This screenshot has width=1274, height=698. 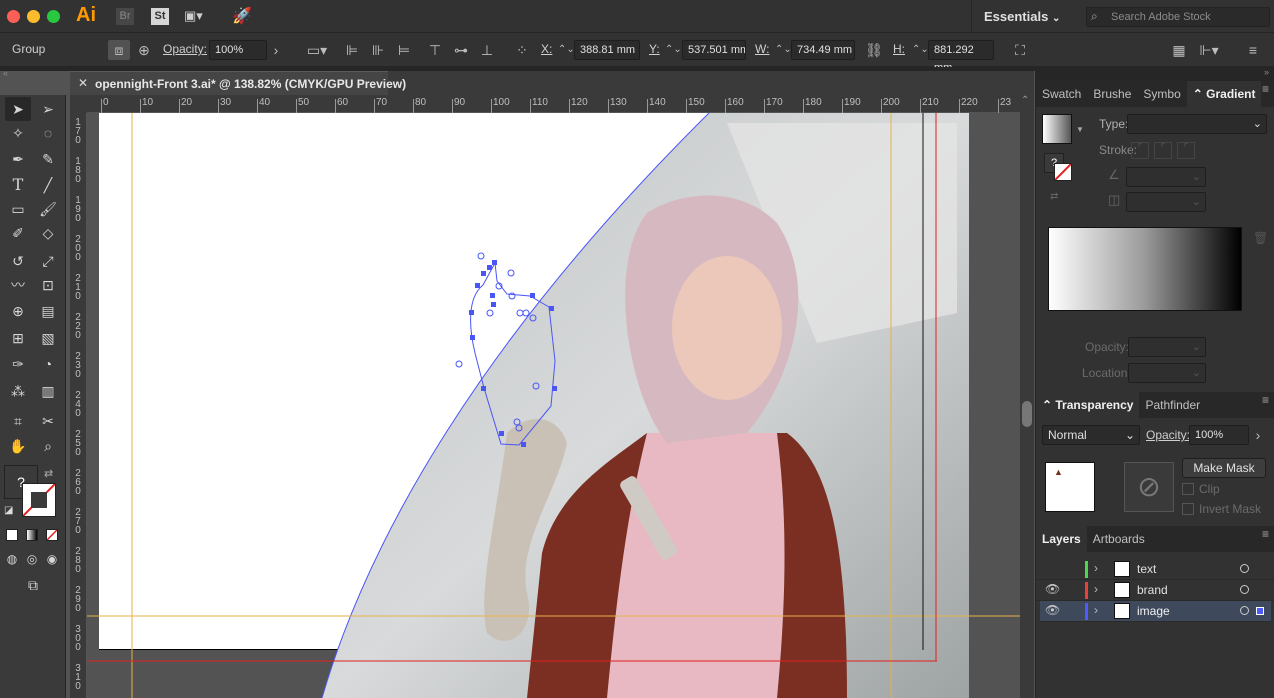 What do you see at coordinates (48, 261) in the screenshot?
I see `scale-tool-icon: ⤢` at bounding box center [48, 261].